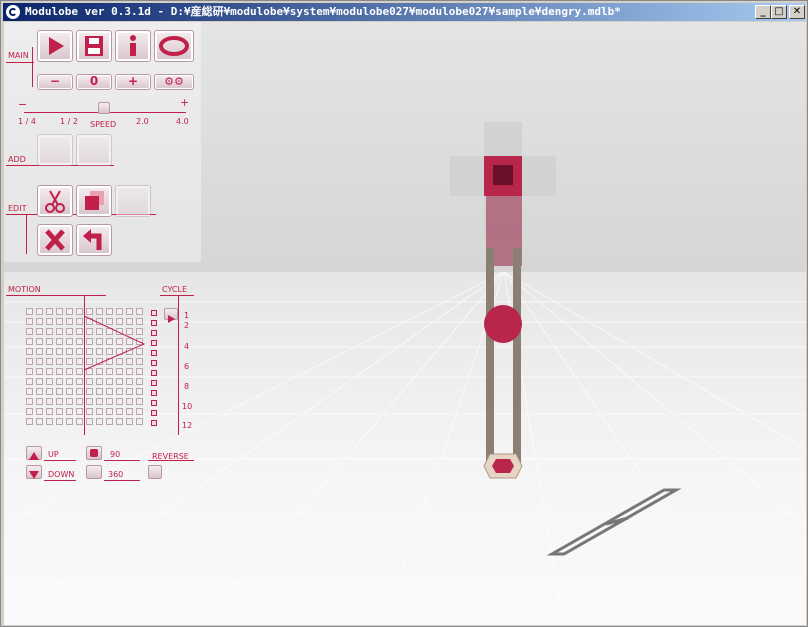  I want to click on reverse-checkbox, so click(155, 472).